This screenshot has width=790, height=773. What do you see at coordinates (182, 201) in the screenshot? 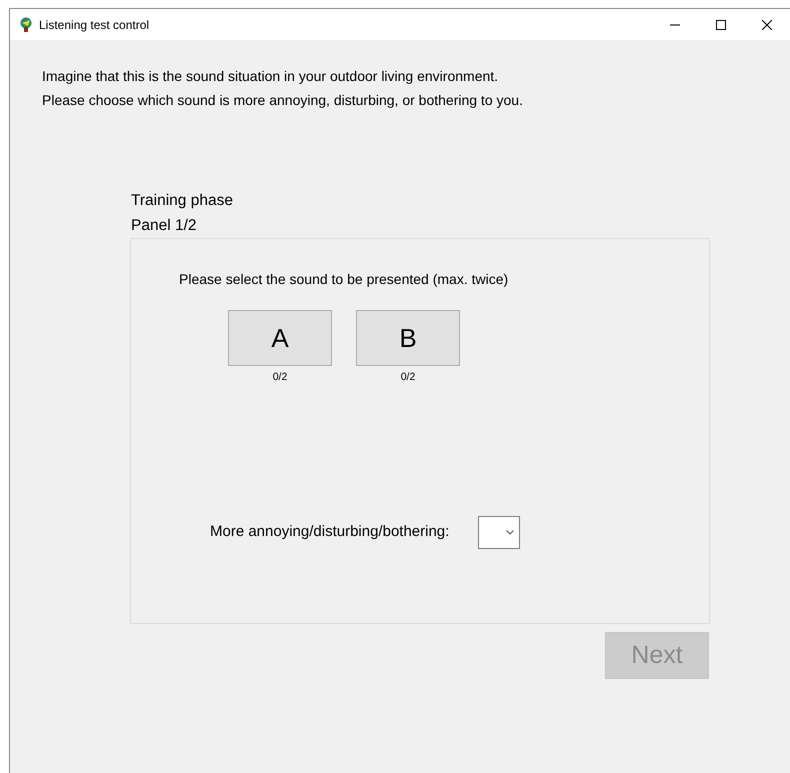
I see `phase-label: Training phase` at bounding box center [182, 201].